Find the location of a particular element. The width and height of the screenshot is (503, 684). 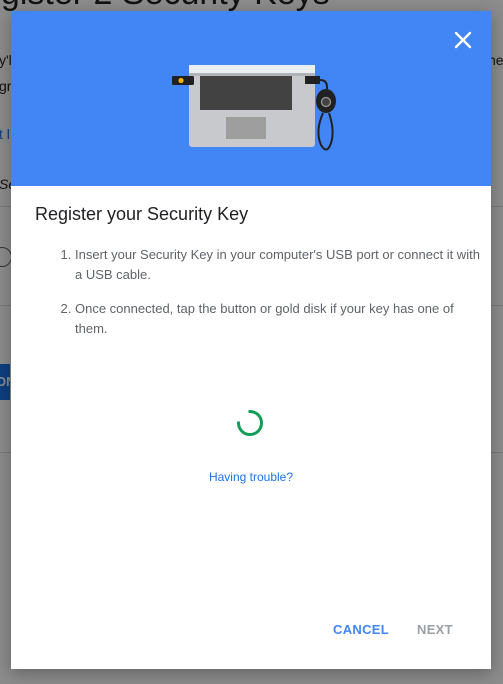

loading-spinner-icon is located at coordinates (249, 422).